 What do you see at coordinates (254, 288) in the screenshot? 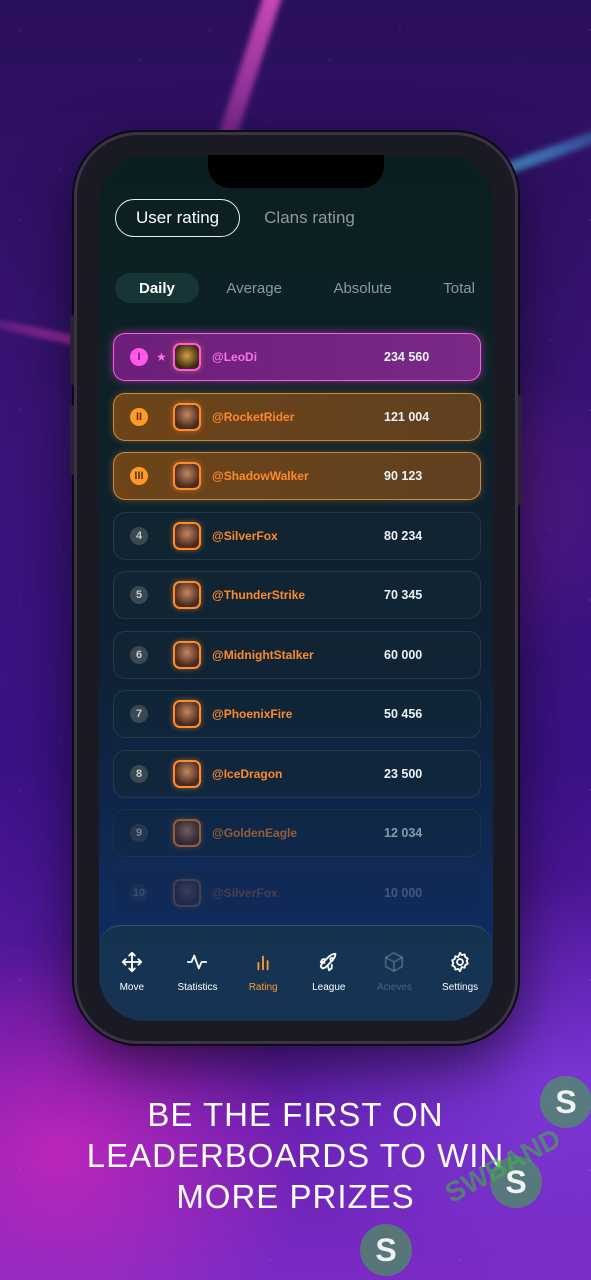
I see `tab-average: Average` at bounding box center [254, 288].